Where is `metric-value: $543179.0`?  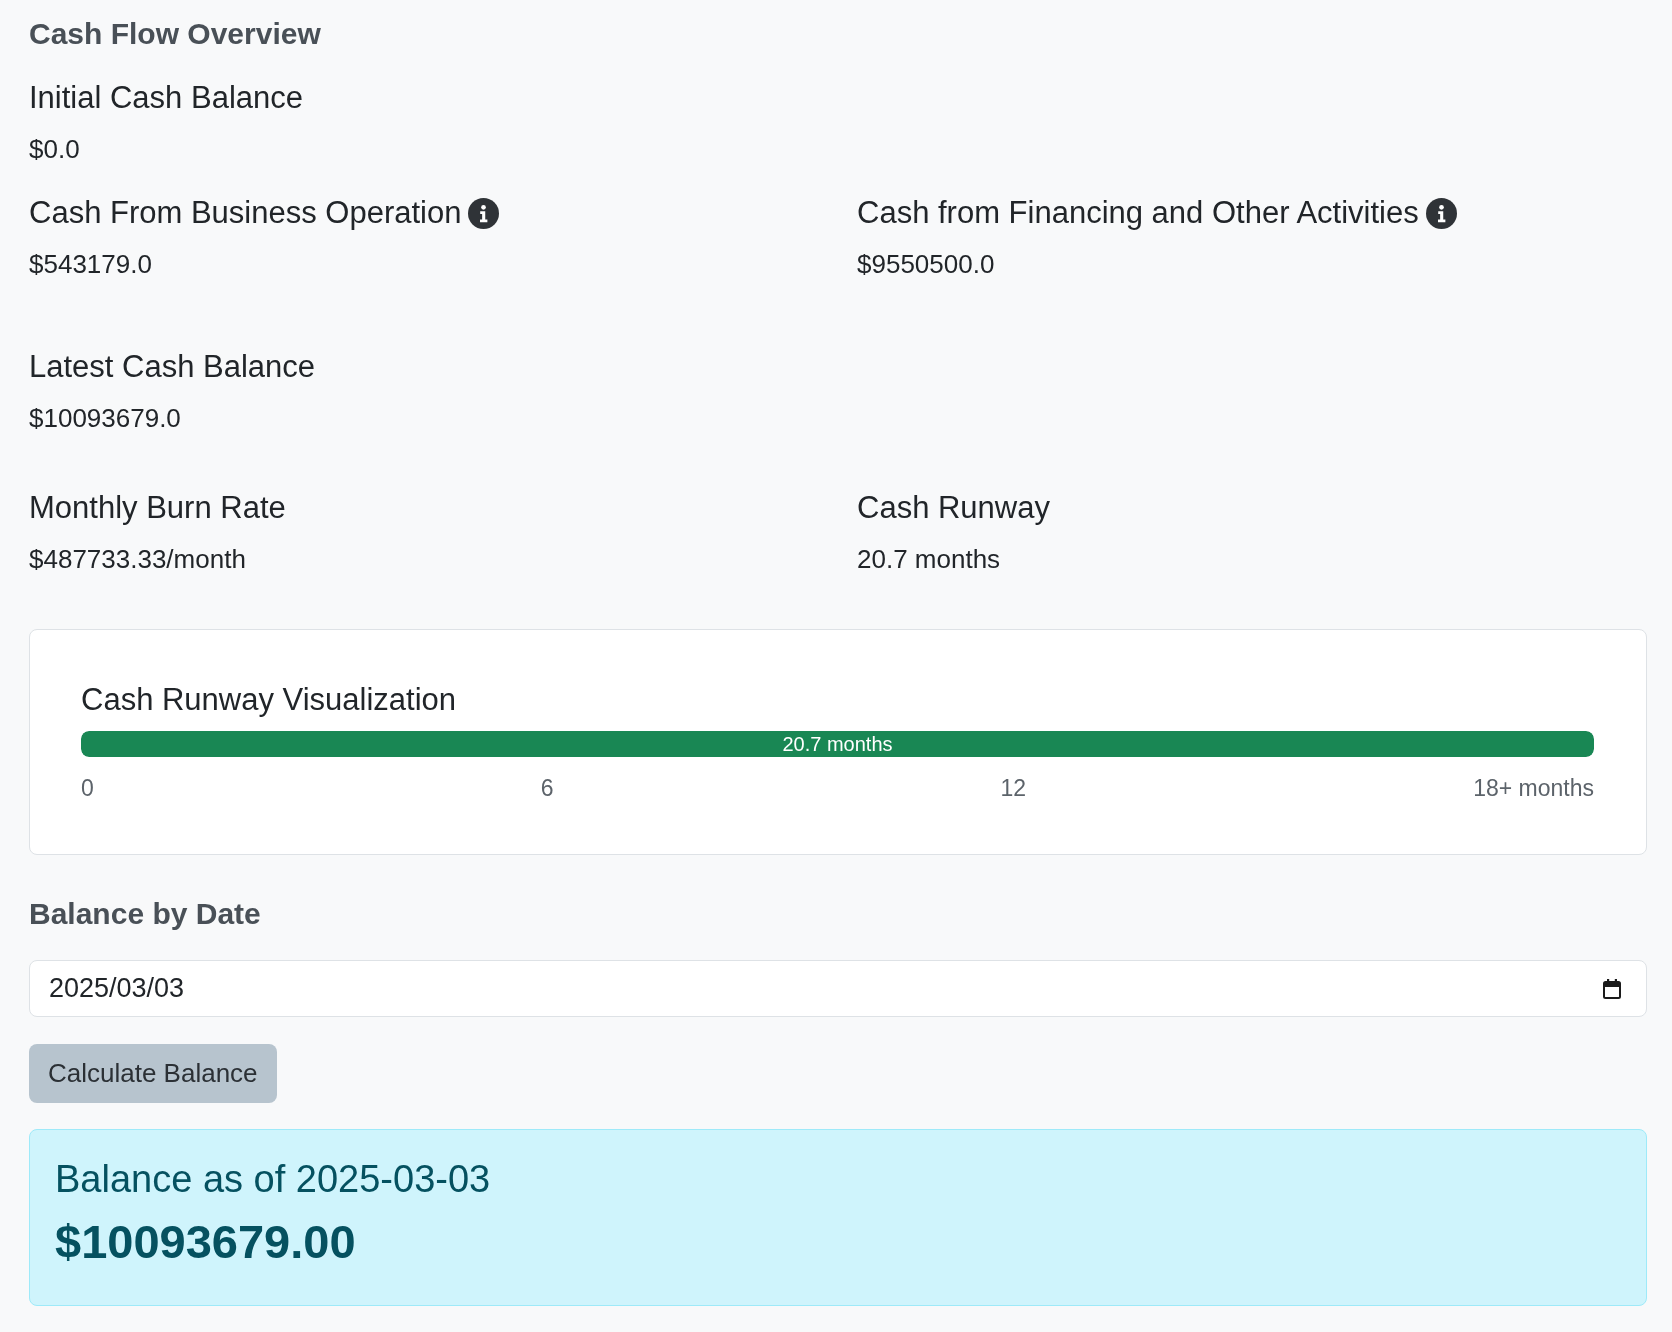
metric-value: $543179.0 is located at coordinates (90, 264).